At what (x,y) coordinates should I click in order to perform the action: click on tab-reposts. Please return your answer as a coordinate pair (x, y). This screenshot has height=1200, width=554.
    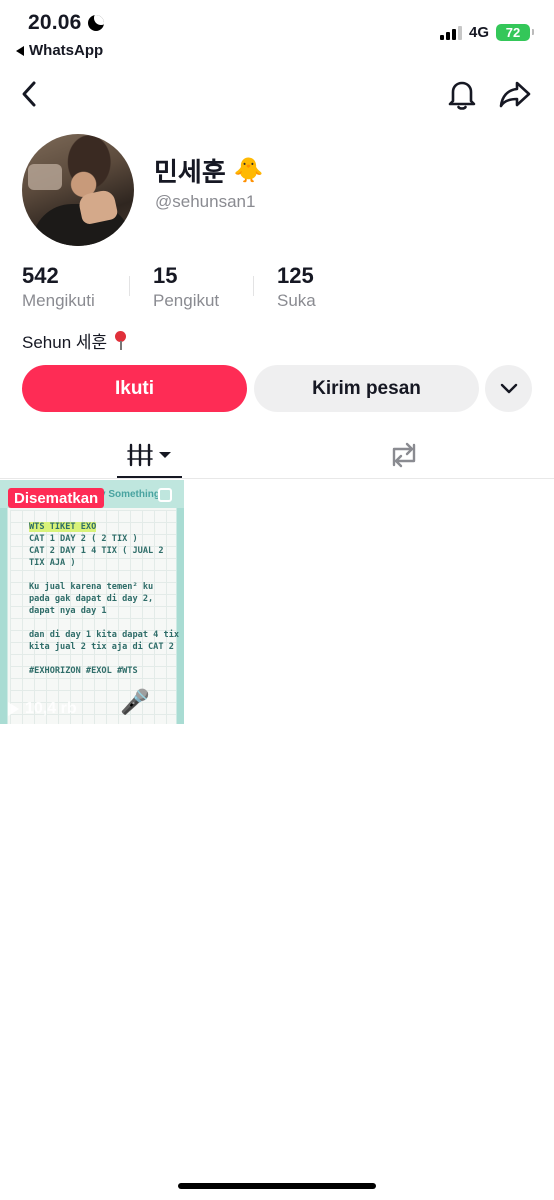
    Looking at the image, I should click on (404, 455).